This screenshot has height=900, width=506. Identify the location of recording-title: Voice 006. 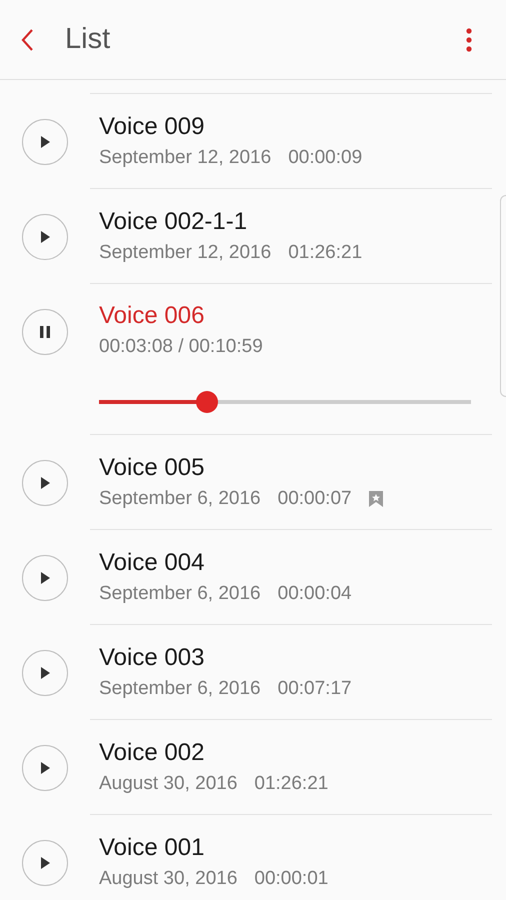
(152, 316).